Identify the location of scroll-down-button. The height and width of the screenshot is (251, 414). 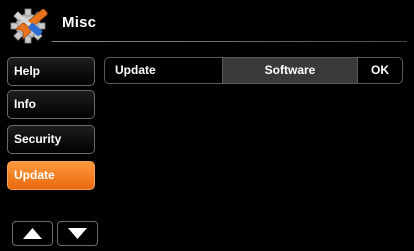
(77, 233).